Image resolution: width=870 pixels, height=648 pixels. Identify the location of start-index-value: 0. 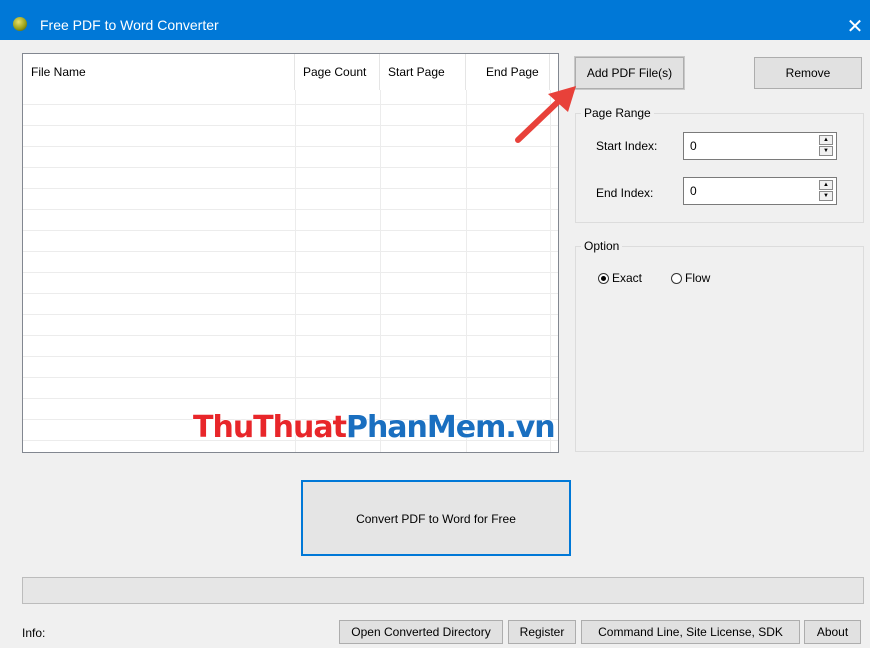
(693, 146).